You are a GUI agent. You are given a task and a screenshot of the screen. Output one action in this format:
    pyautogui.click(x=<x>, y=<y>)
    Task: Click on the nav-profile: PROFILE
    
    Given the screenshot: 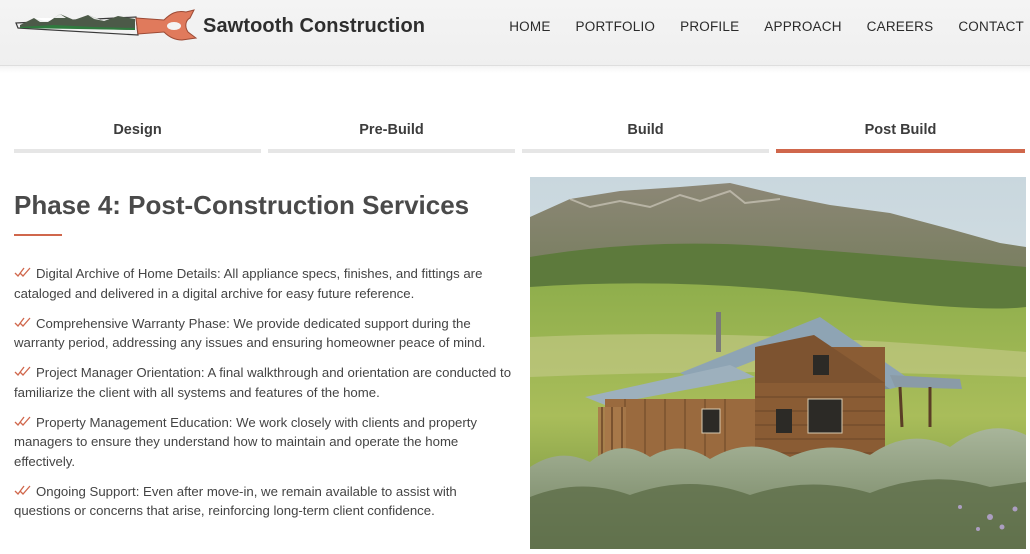 What is the action you would take?
    pyautogui.click(x=709, y=26)
    